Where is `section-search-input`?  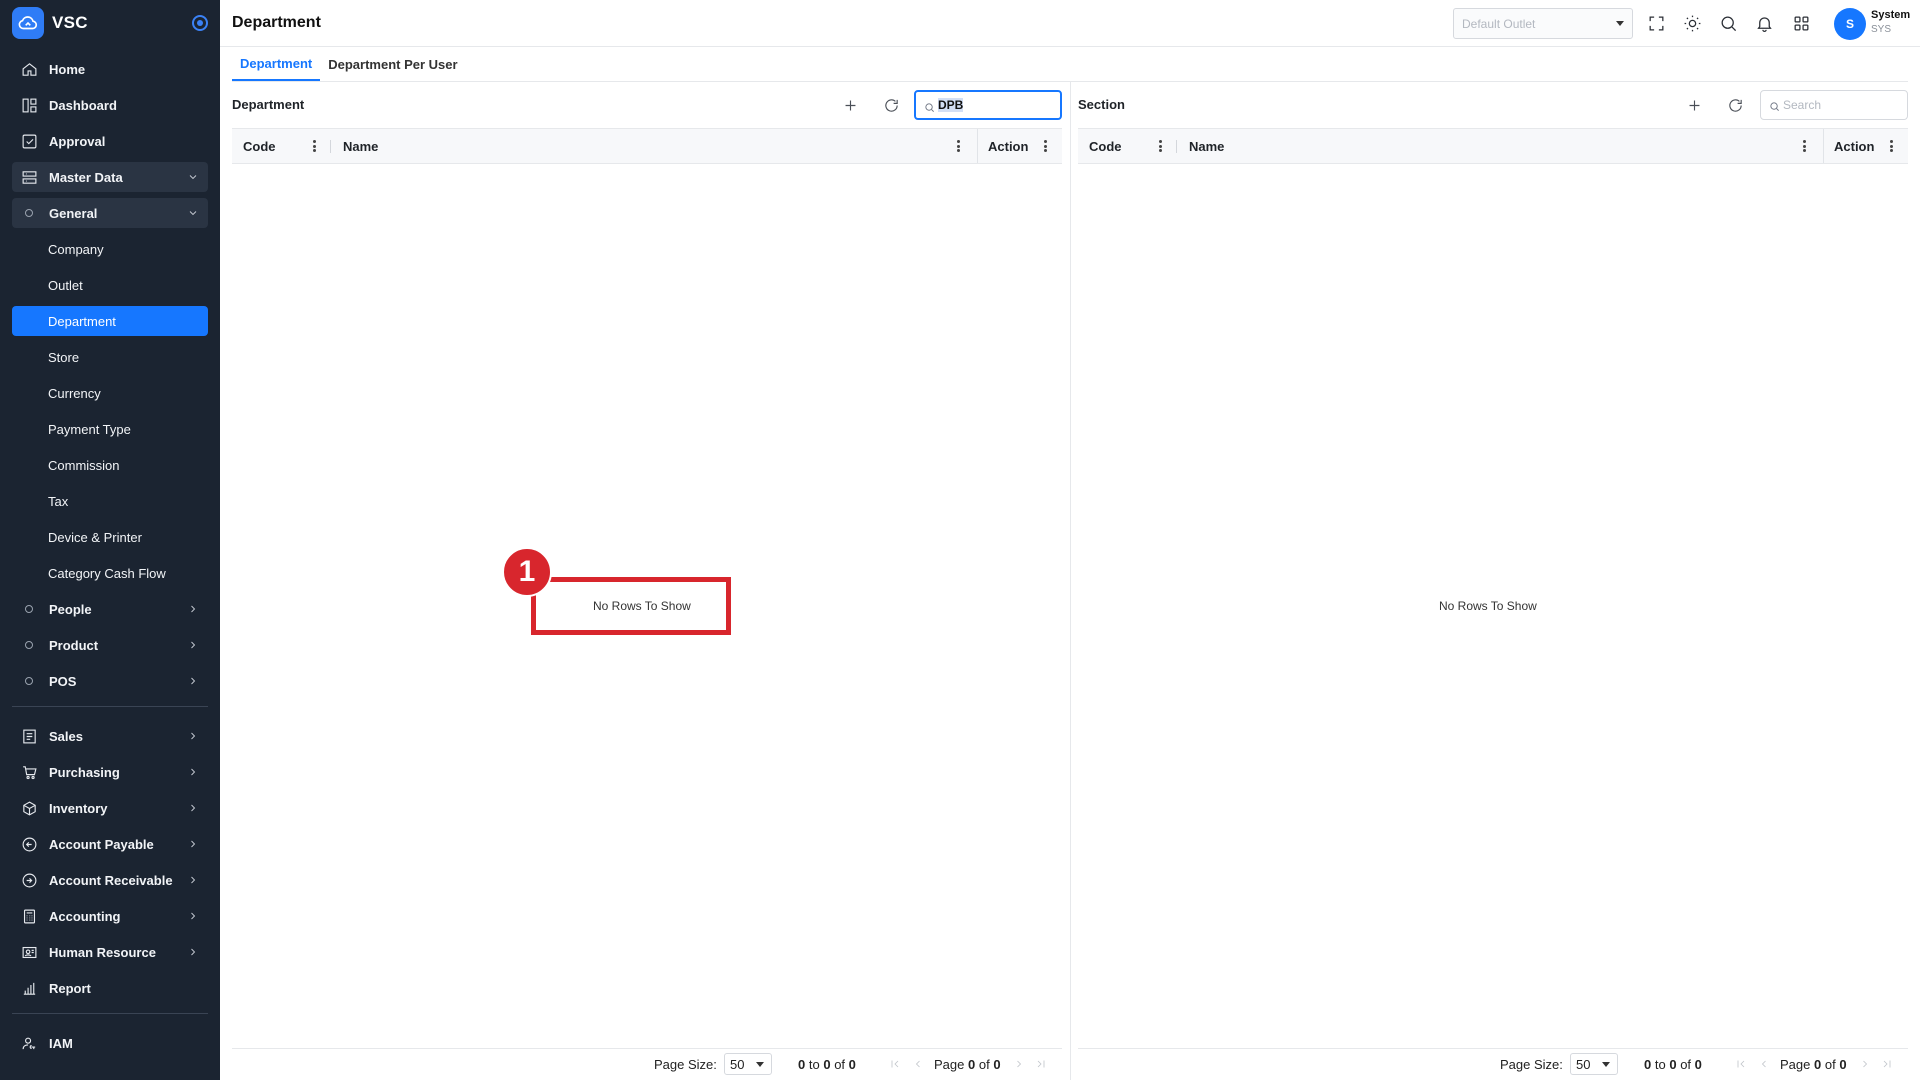
section-search-input is located at coordinates (1840, 105).